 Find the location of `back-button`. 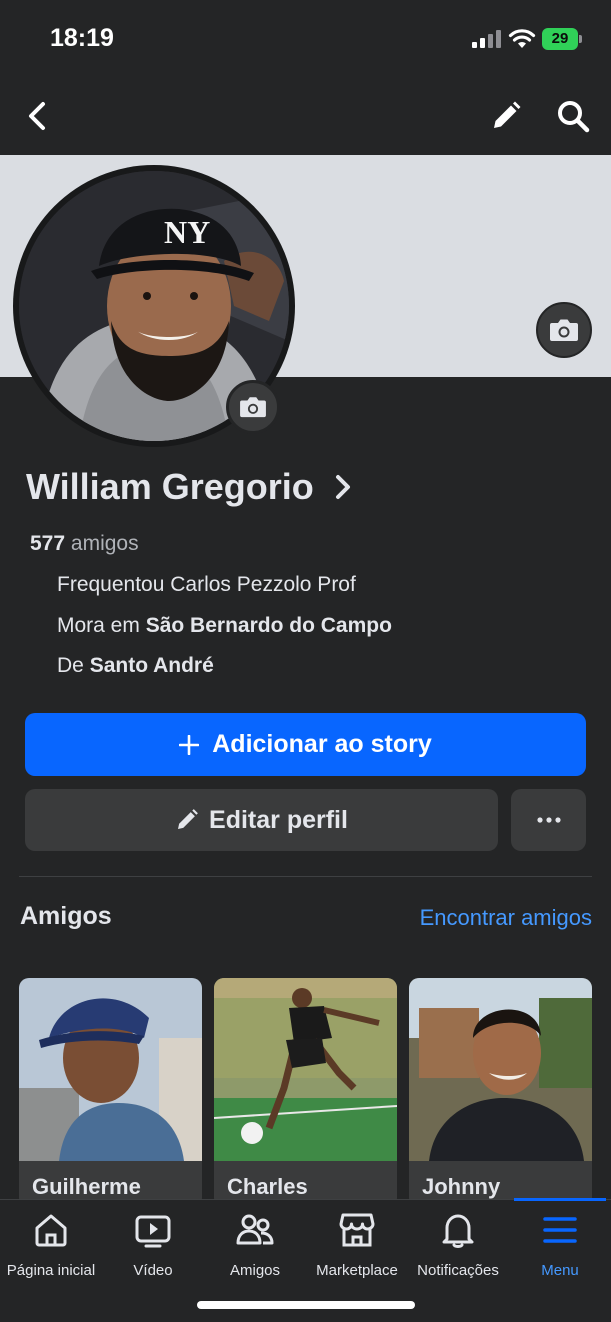

back-button is located at coordinates (38, 116).